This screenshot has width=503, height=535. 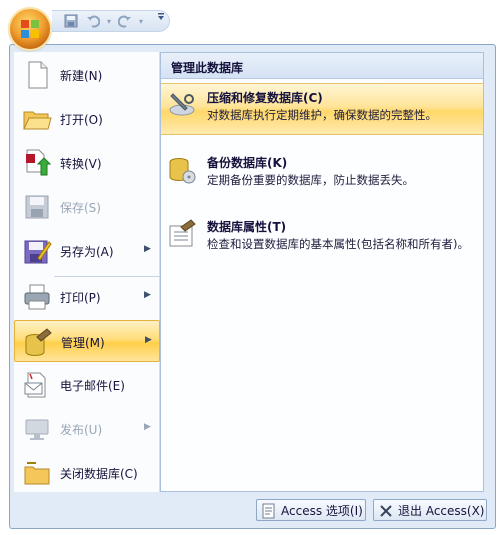 I want to click on menu-item-open: 打开(O), so click(x=87, y=119).